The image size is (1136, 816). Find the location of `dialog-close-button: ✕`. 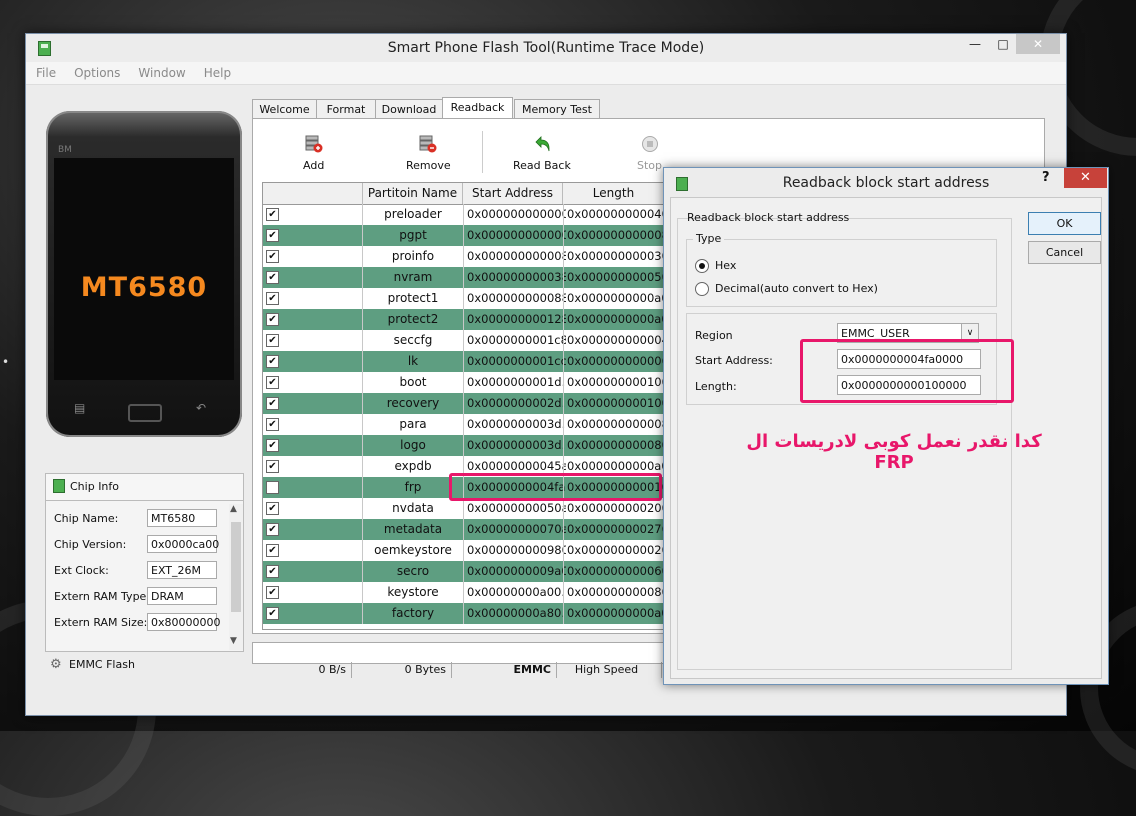

dialog-close-button: ✕ is located at coordinates (1085, 178).